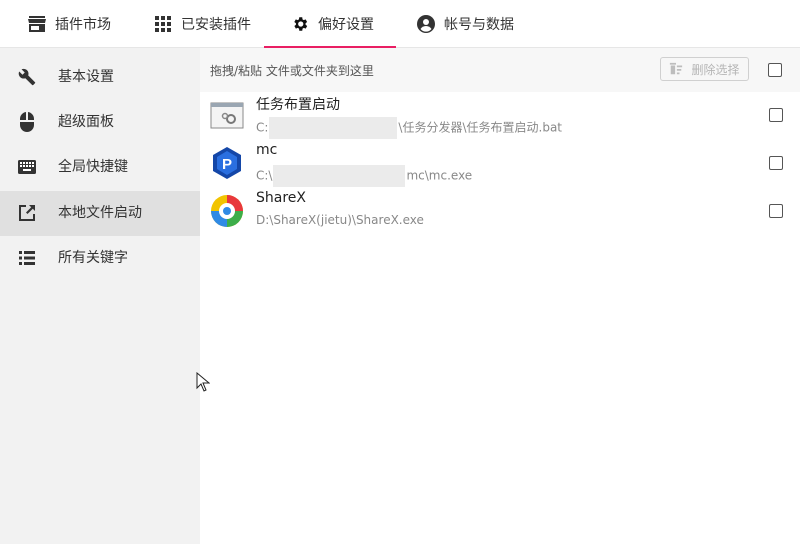 The width and height of the screenshot is (800, 544). I want to click on sidebar-item-label: 本地文件启动, so click(100, 213).